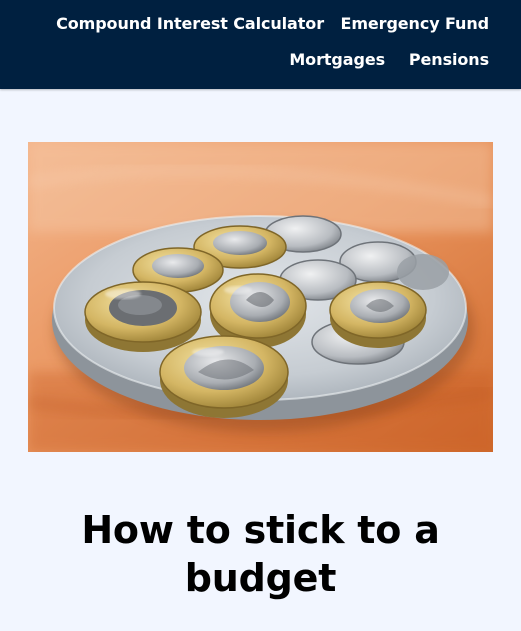 The height and width of the screenshot is (631, 521). Describe the element at coordinates (415, 24) in the screenshot. I see `nav-link-emergency-fund: Emergency Fund` at that location.